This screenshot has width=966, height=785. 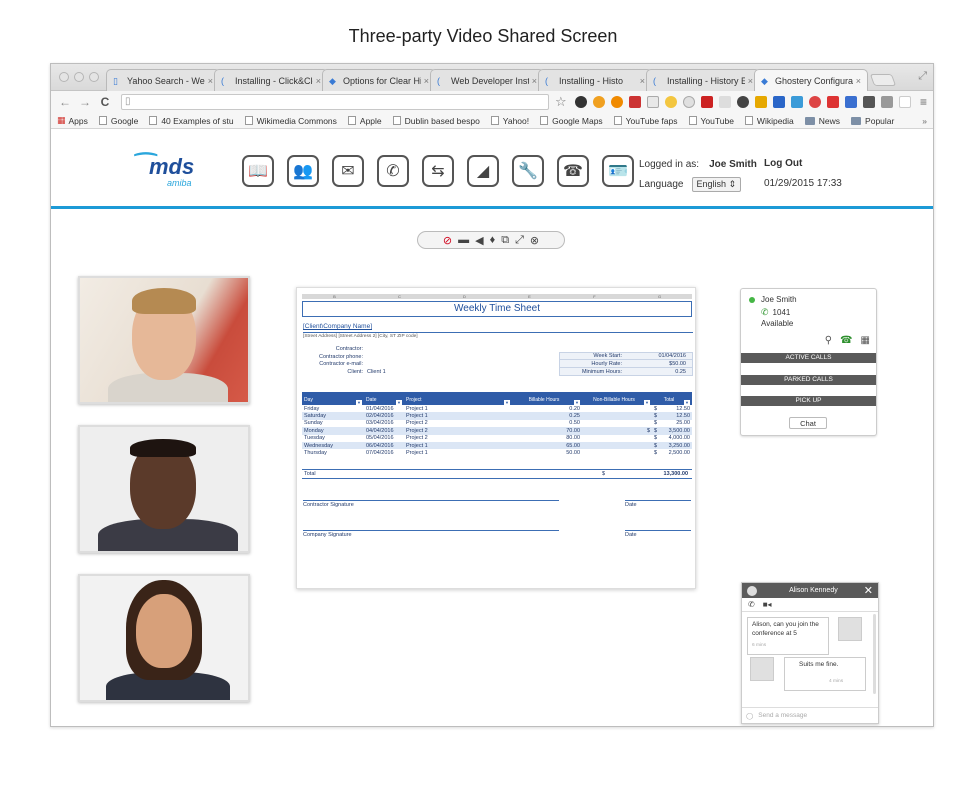 What do you see at coordinates (384, 438) in the screenshot?
I see `cell-date: 05/04/2016` at bounding box center [384, 438].